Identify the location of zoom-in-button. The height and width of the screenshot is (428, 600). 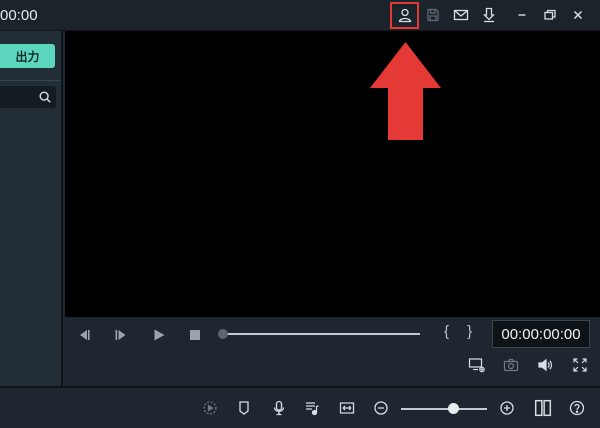
(507, 408).